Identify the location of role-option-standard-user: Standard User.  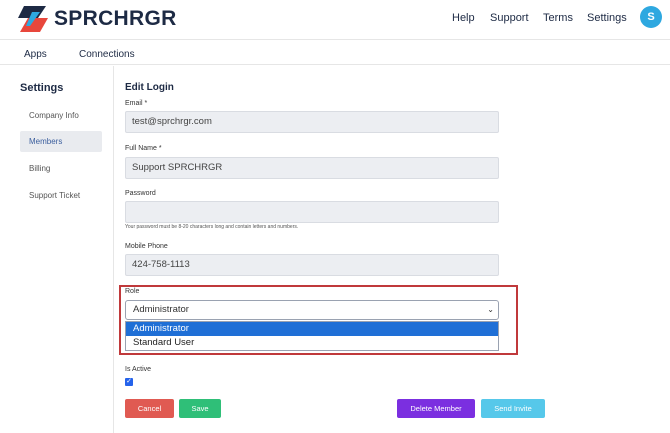
(312, 343).